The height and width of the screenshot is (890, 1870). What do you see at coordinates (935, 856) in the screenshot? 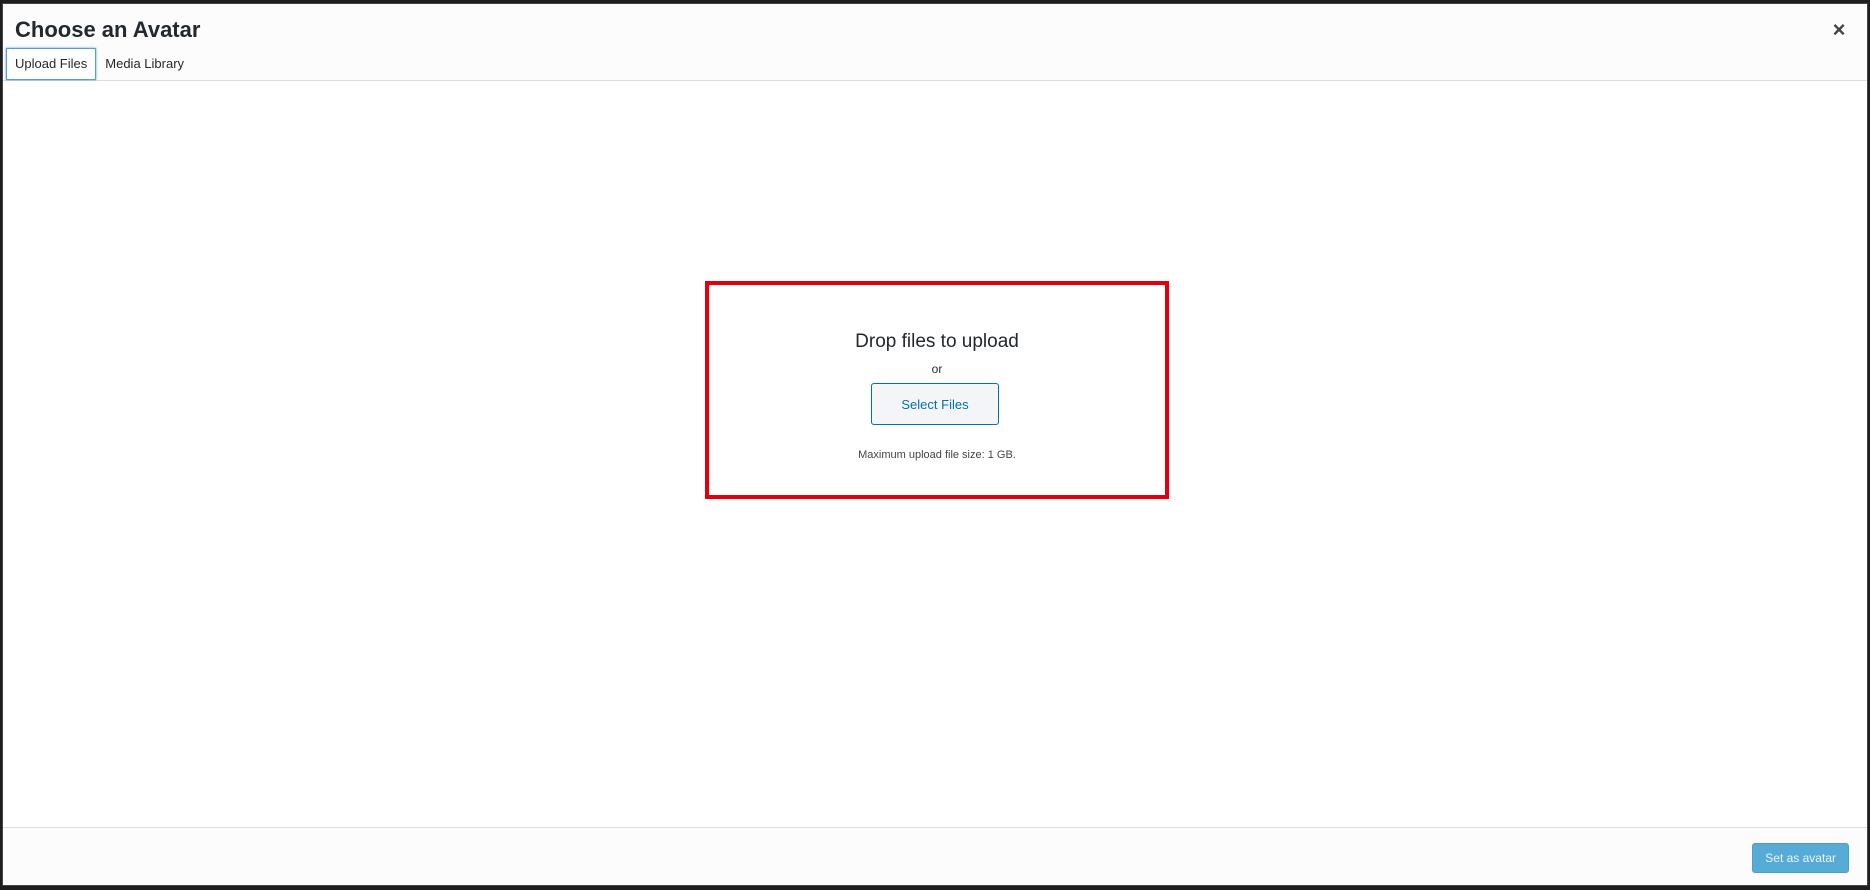
I see `modal-footer: Set as avatar` at bounding box center [935, 856].